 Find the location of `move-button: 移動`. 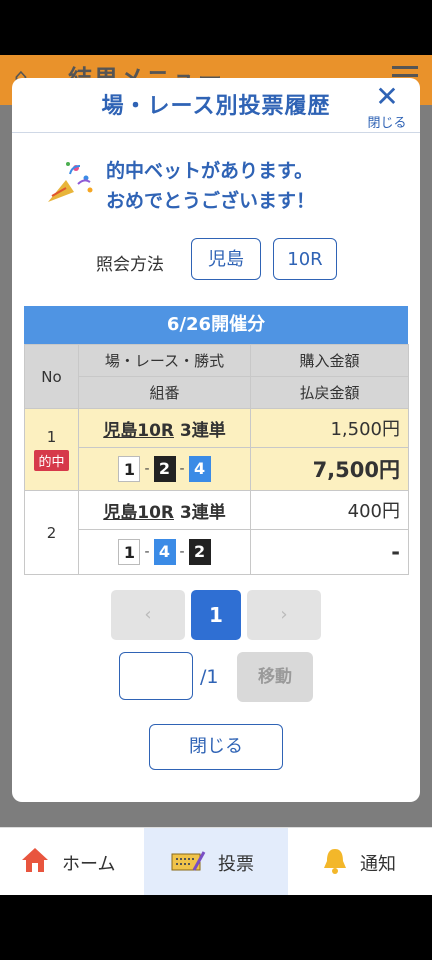

move-button: 移動 is located at coordinates (275, 677).